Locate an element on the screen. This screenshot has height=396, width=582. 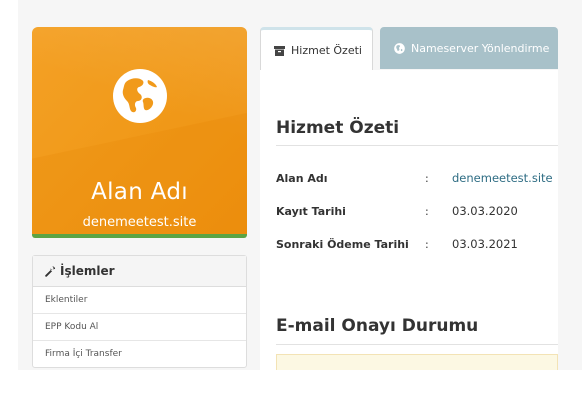
card-domain-name: denemeetest.site is located at coordinates (139, 222).